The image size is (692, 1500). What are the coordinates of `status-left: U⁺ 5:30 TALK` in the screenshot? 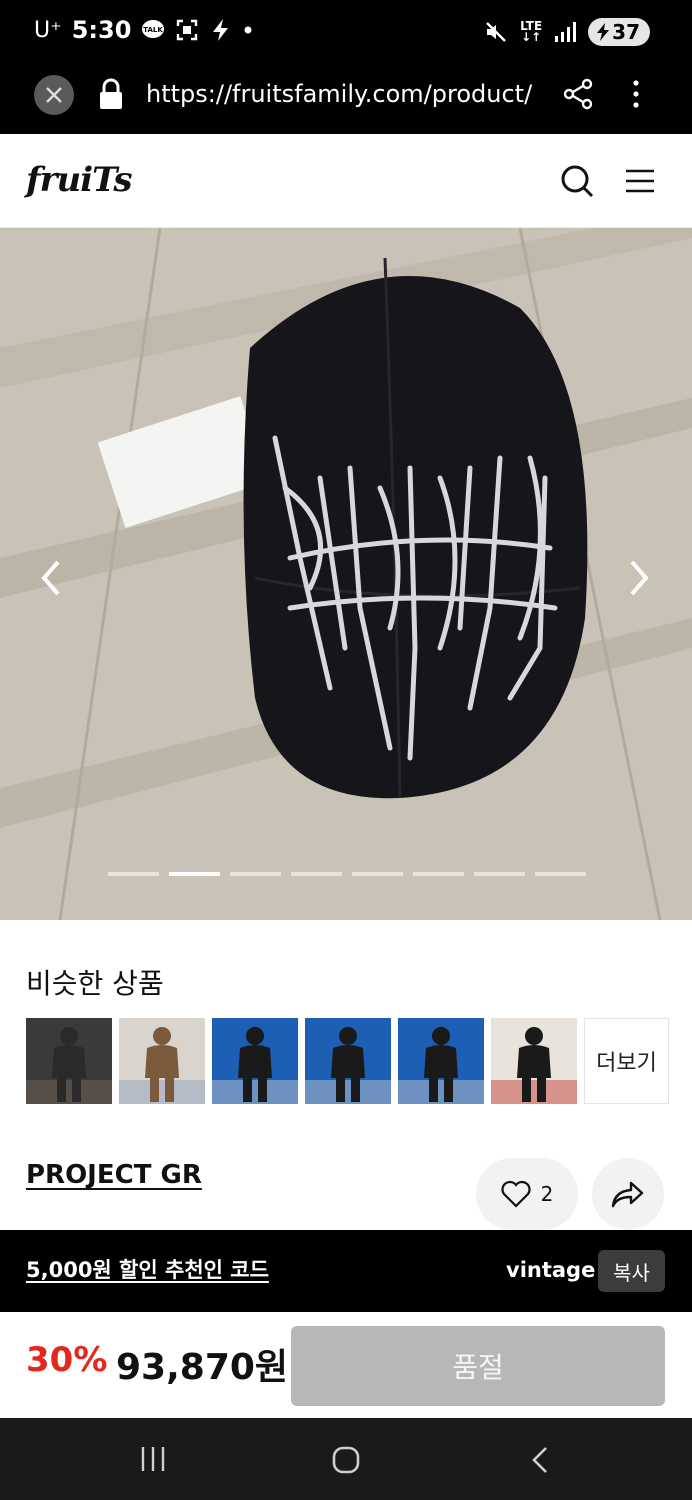 It's located at (143, 30).